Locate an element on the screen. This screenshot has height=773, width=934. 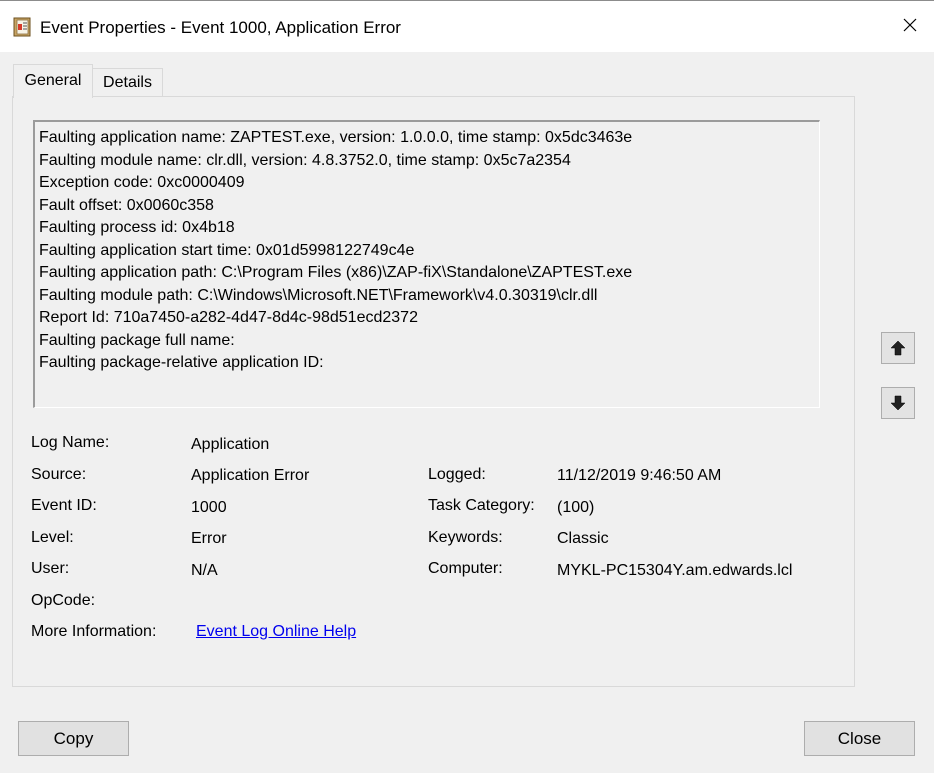
event-viewer-icon is located at coordinates (22, 27).